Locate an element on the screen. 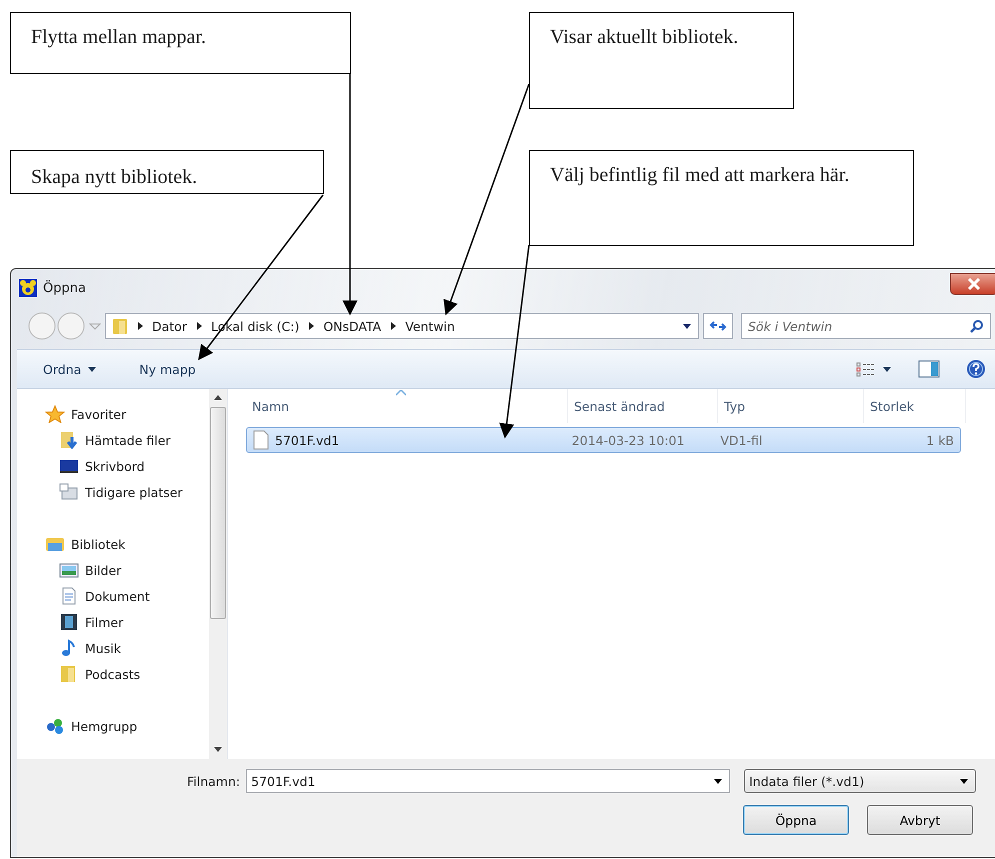 The width and height of the screenshot is (995, 859). preview-pane-icon is located at coordinates (929, 369).